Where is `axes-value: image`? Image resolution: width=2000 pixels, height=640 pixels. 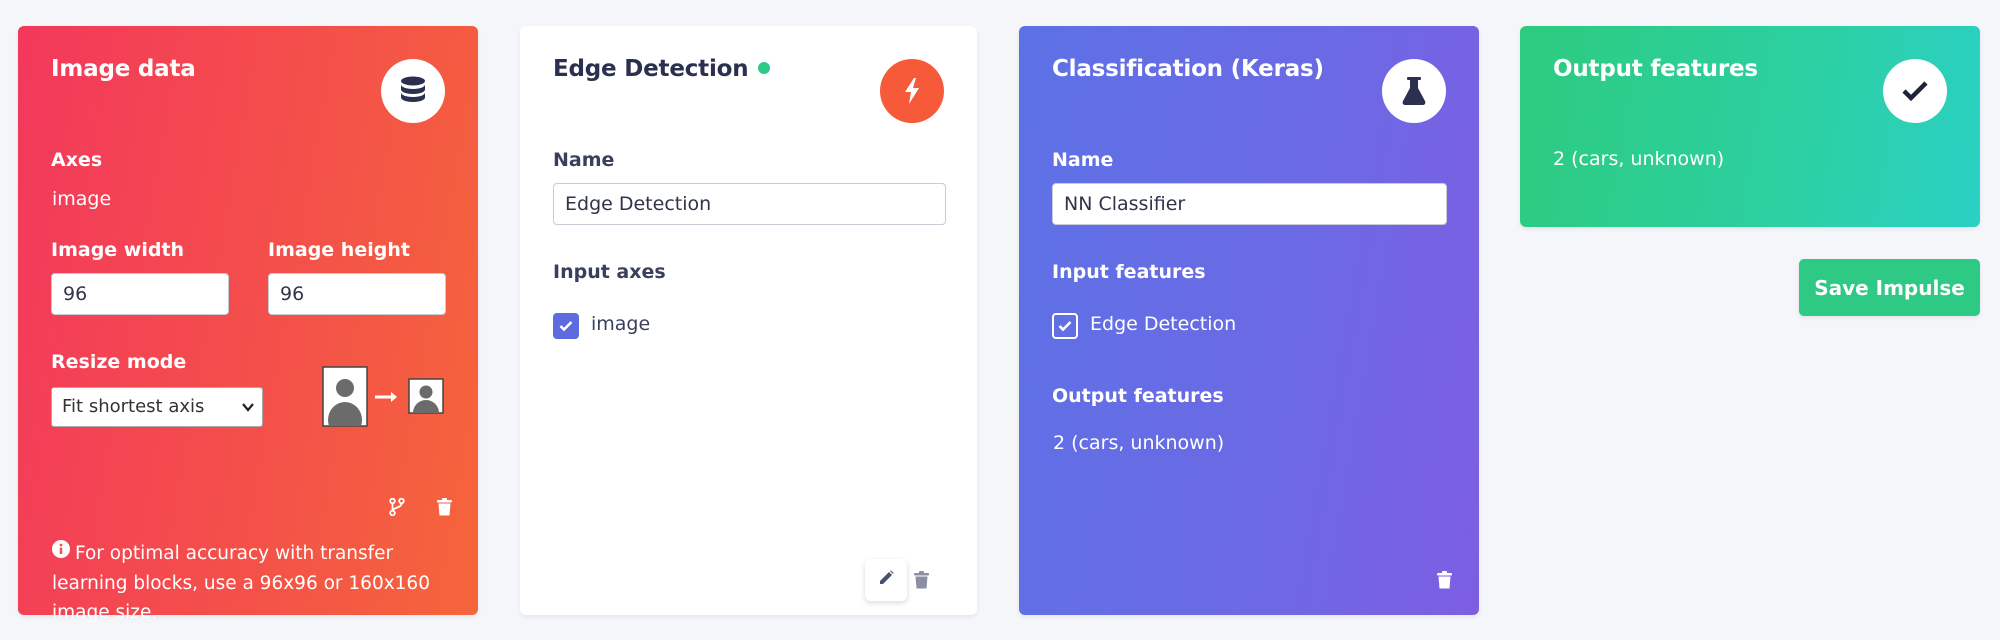
axes-value: image is located at coordinates (82, 199).